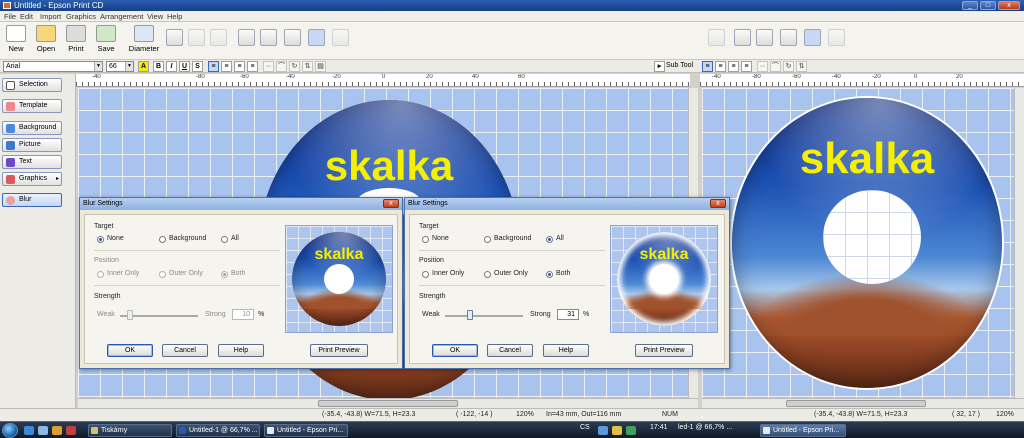 The width and height of the screenshot is (1024, 438). What do you see at coordinates (252, 66) in the screenshot?
I see `justify-icon: ≡` at bounding box center [252, 66].